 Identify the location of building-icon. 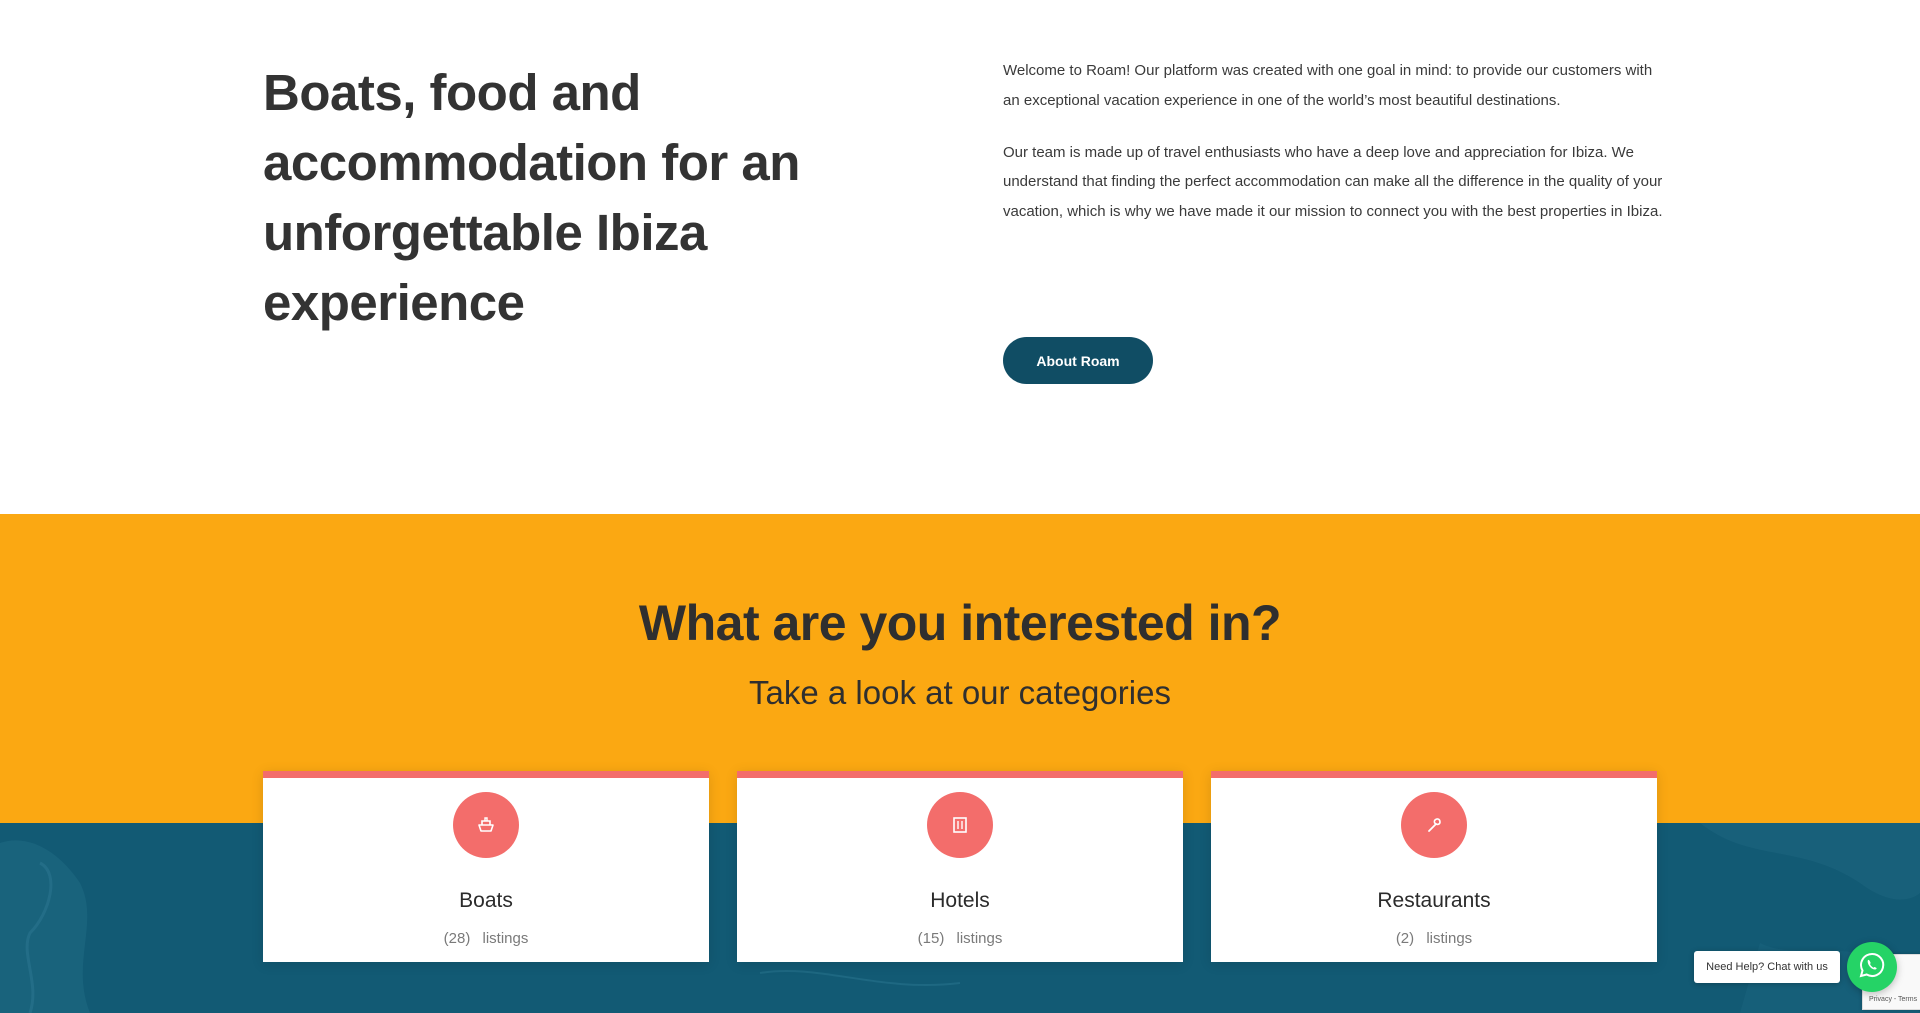
(960, 825).